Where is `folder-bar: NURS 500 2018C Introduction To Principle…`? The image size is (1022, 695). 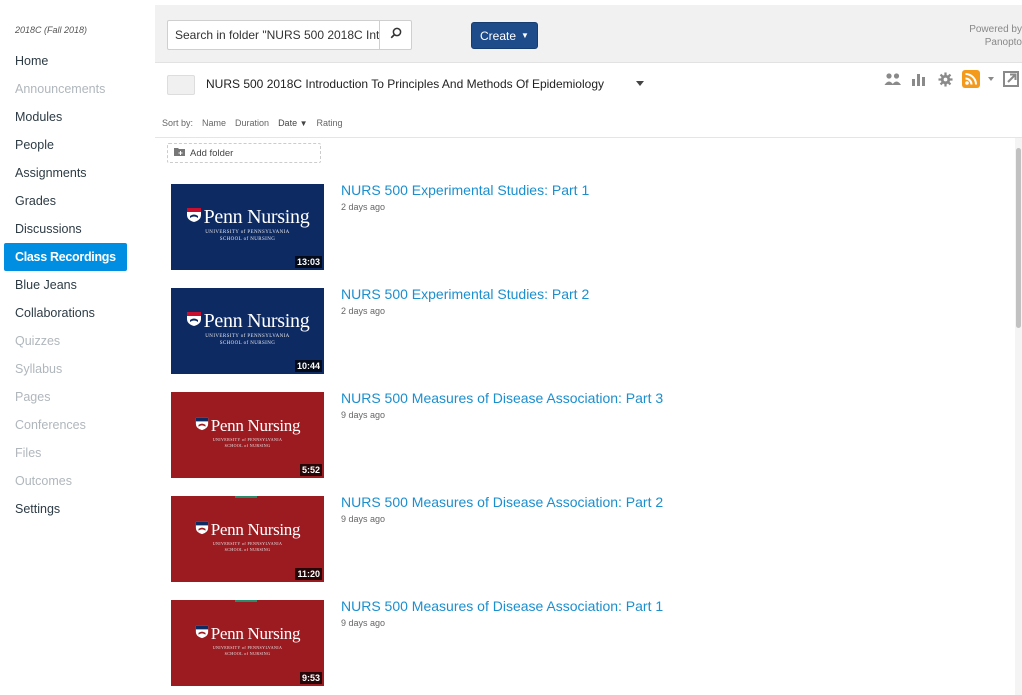
folder-bar: NURS 500 2018C Introduction To Principle… is located at coordinates (588, 85).